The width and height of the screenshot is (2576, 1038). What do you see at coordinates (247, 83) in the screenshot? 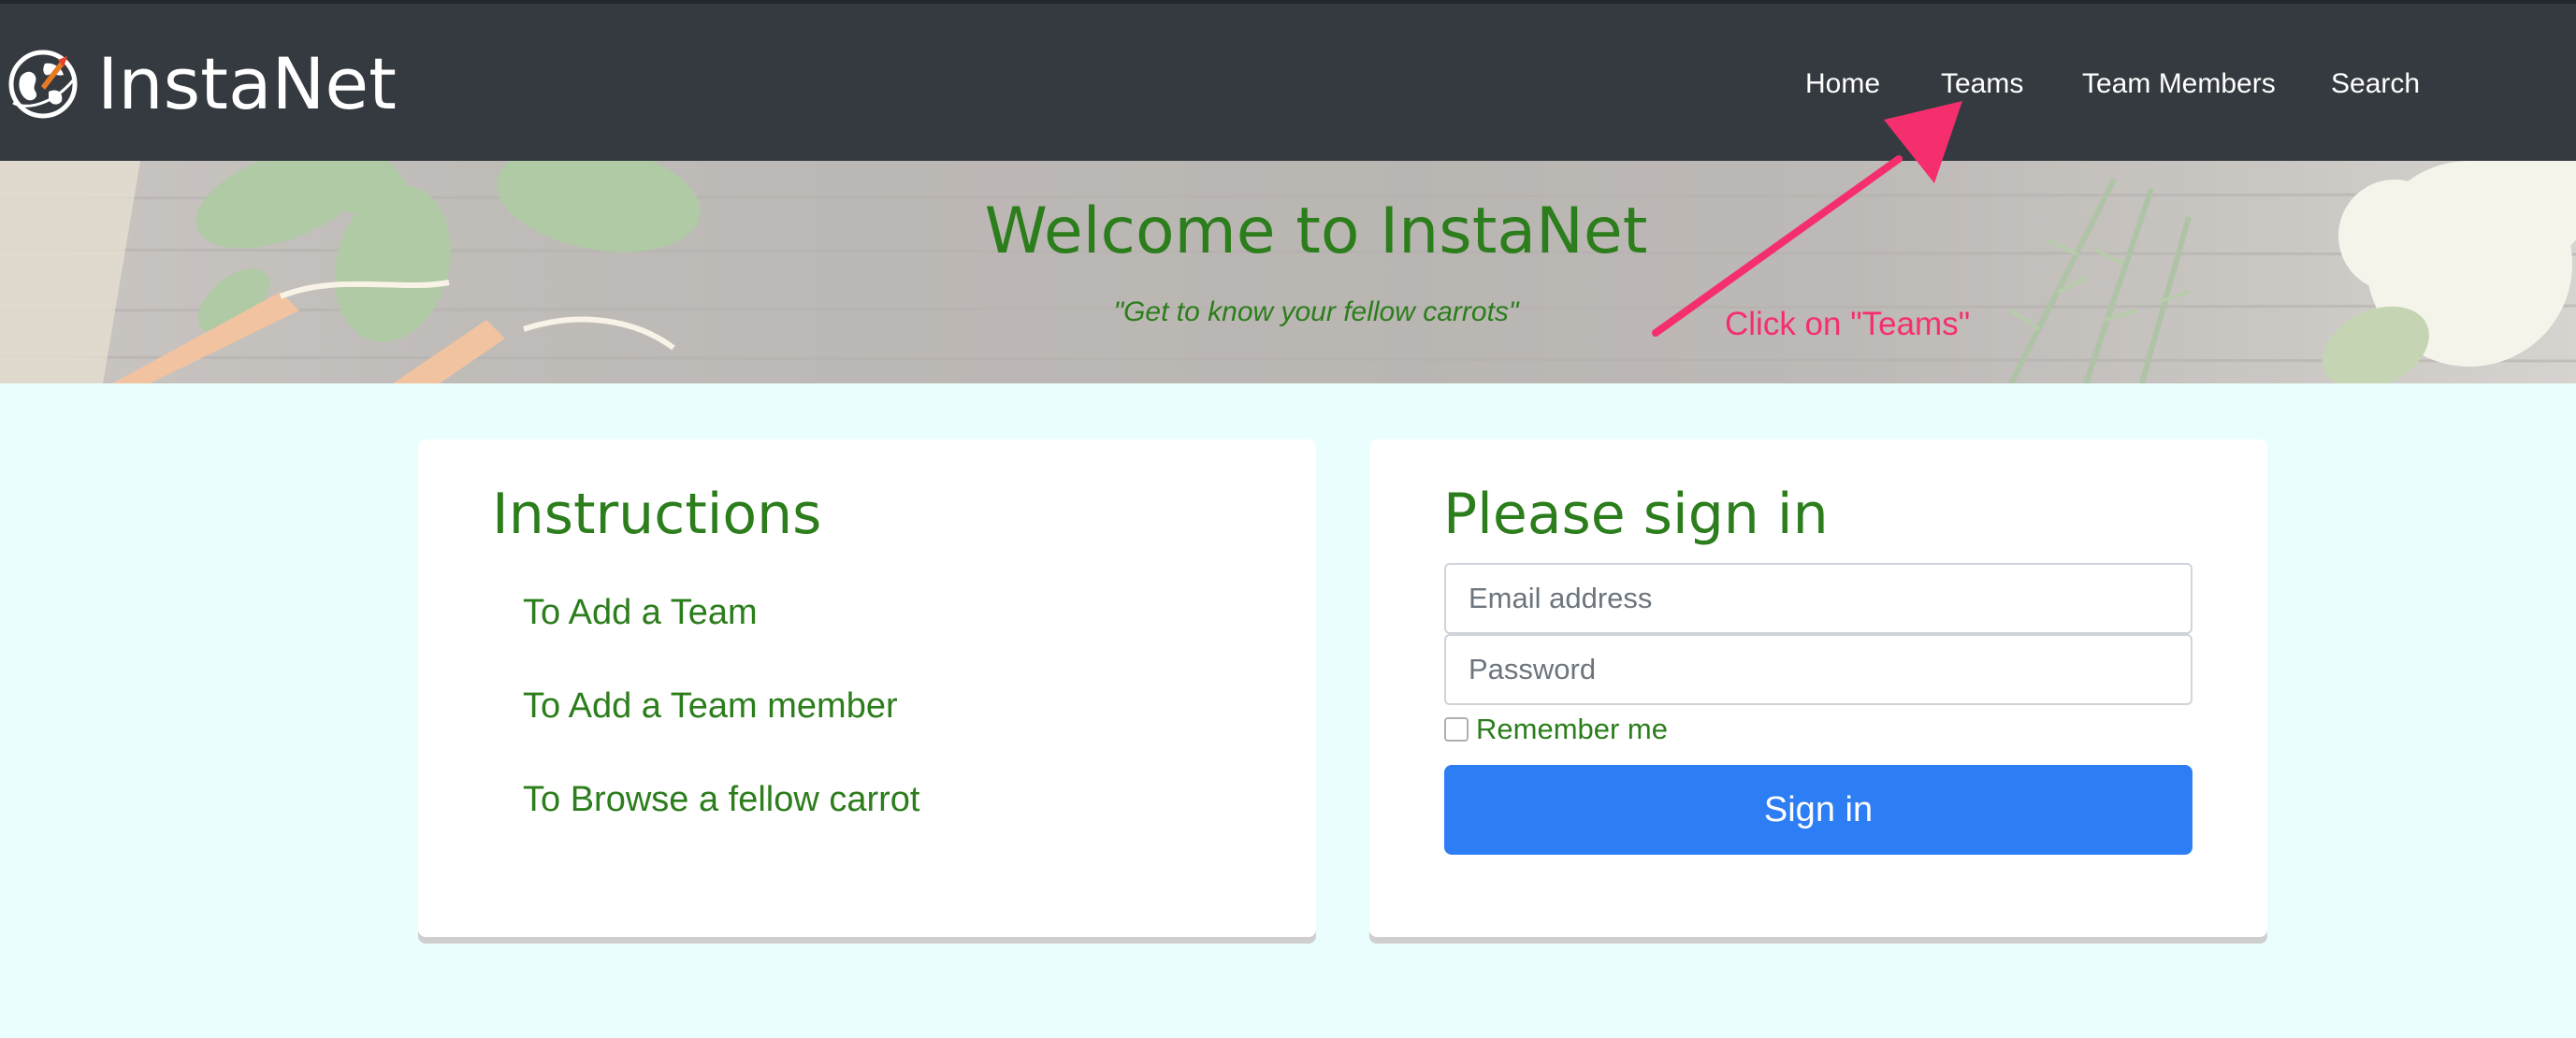
I see `brand-name: InstaNet` at bounding box center [247, 83].